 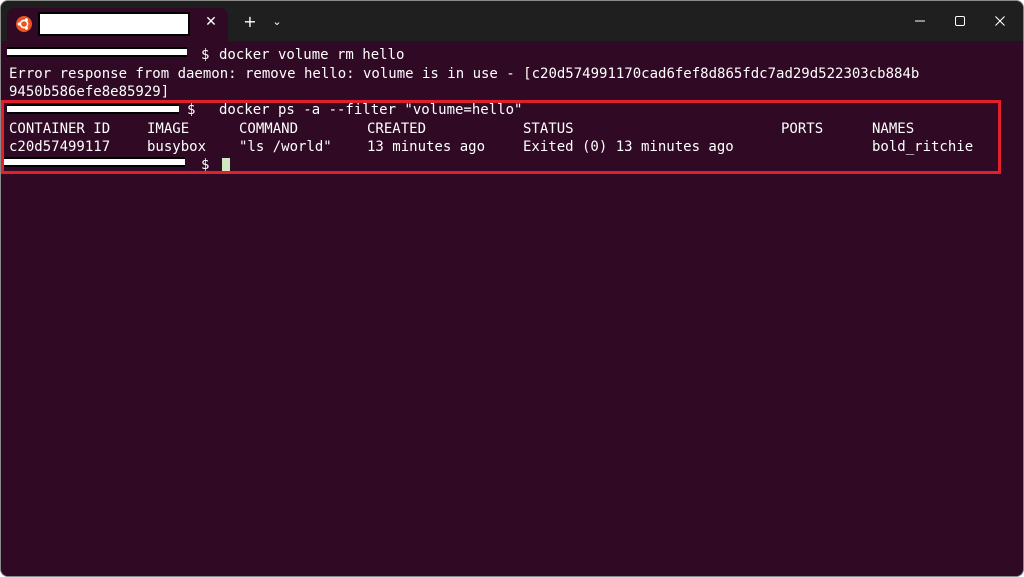 What do you see at coordinates (114, 24) in the screenshot?
I see `tab-title-redacted` at bounding box center [114, 24].